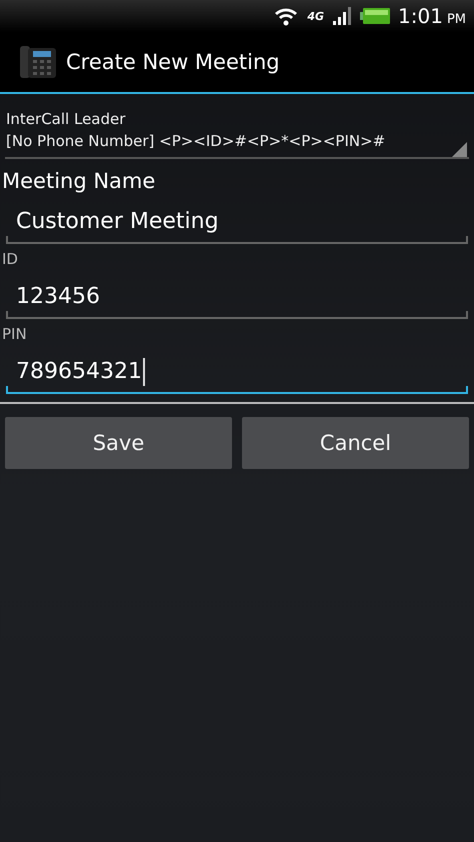  I want to click on desk-phone-icon, so click(38, 62).